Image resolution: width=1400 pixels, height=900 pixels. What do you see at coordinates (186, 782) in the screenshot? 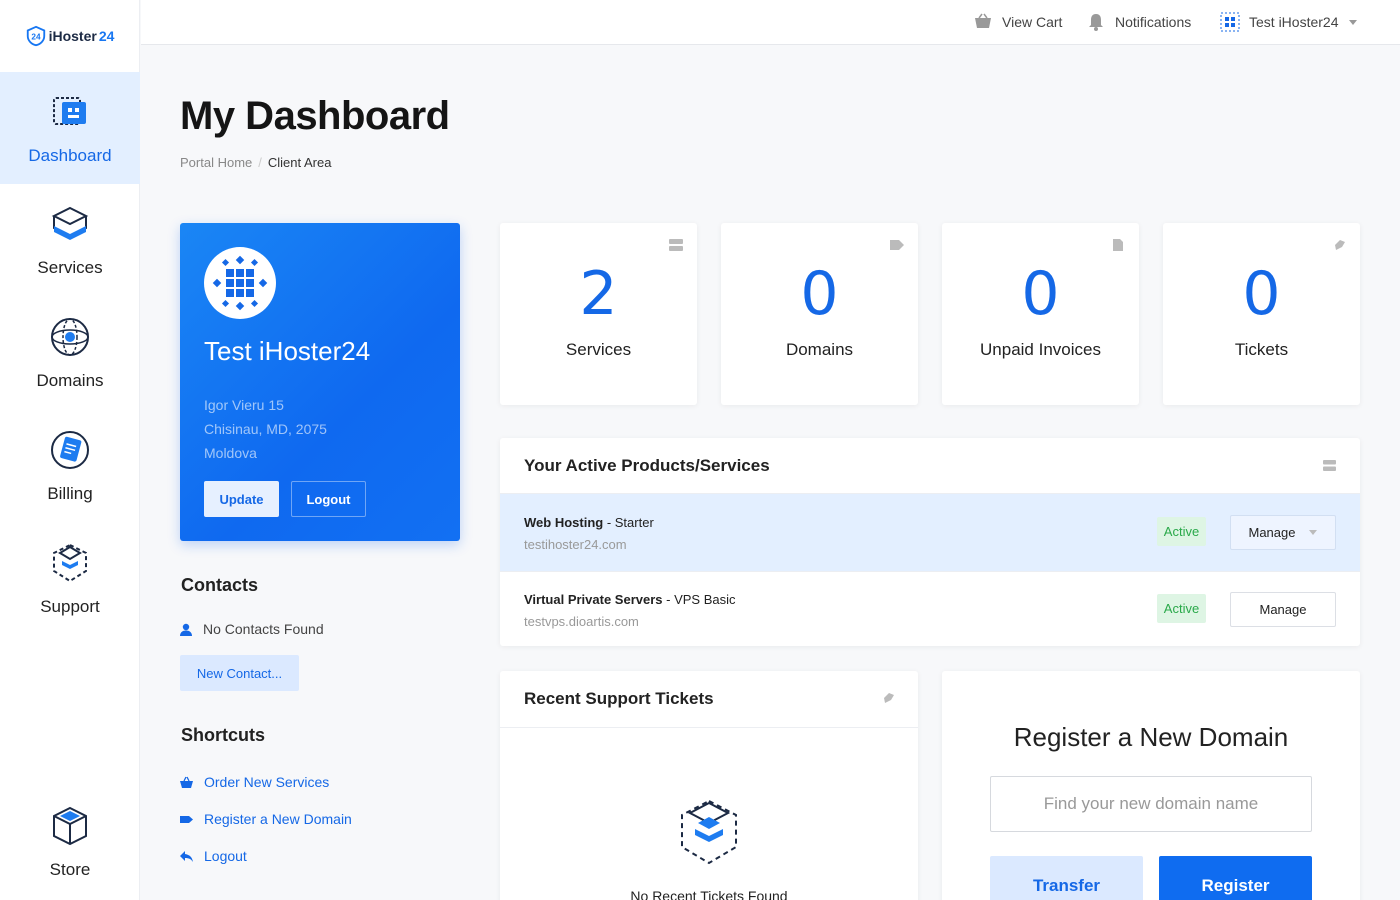
I see `basket-icon` at bounding box center [186, 782].